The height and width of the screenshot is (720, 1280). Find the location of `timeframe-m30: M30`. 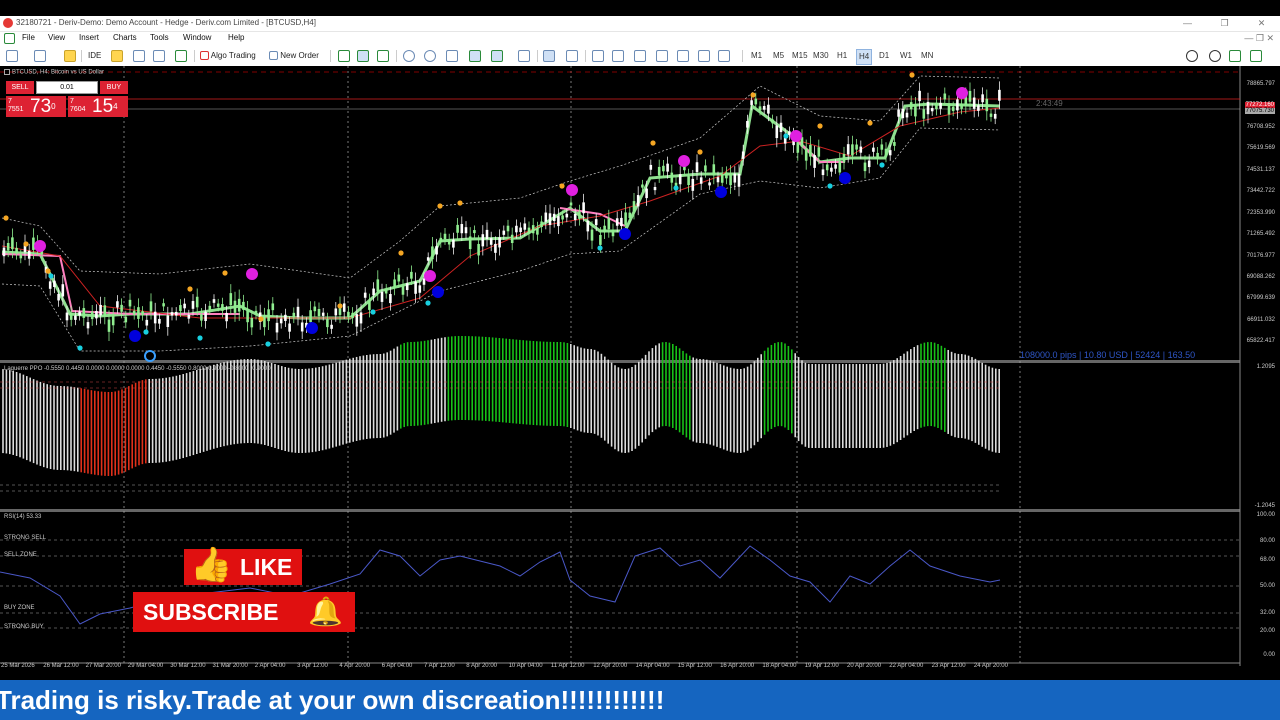

timeframe-m30: M30 is located at coordinates (821, 56).